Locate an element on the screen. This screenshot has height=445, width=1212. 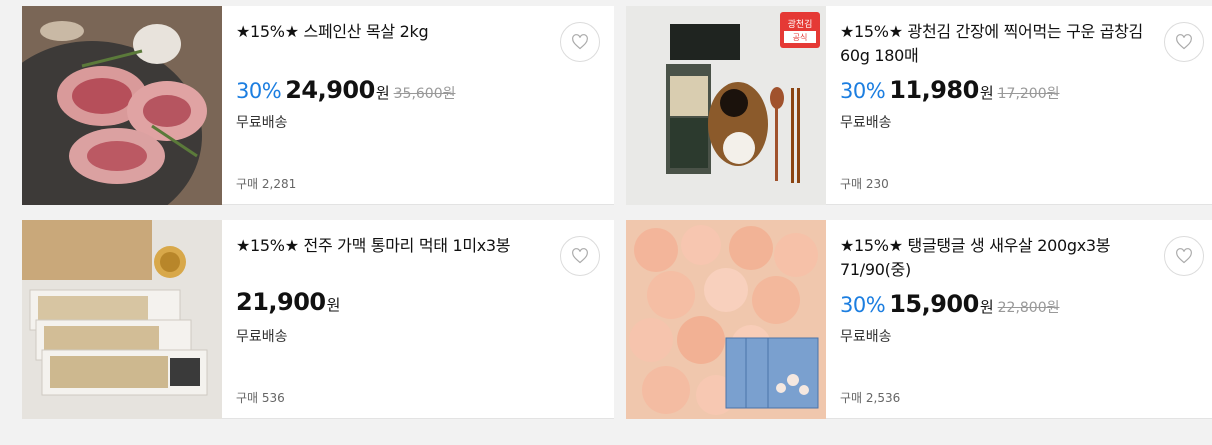
price-row: 21,900원 is located at coordinates (290, 302).